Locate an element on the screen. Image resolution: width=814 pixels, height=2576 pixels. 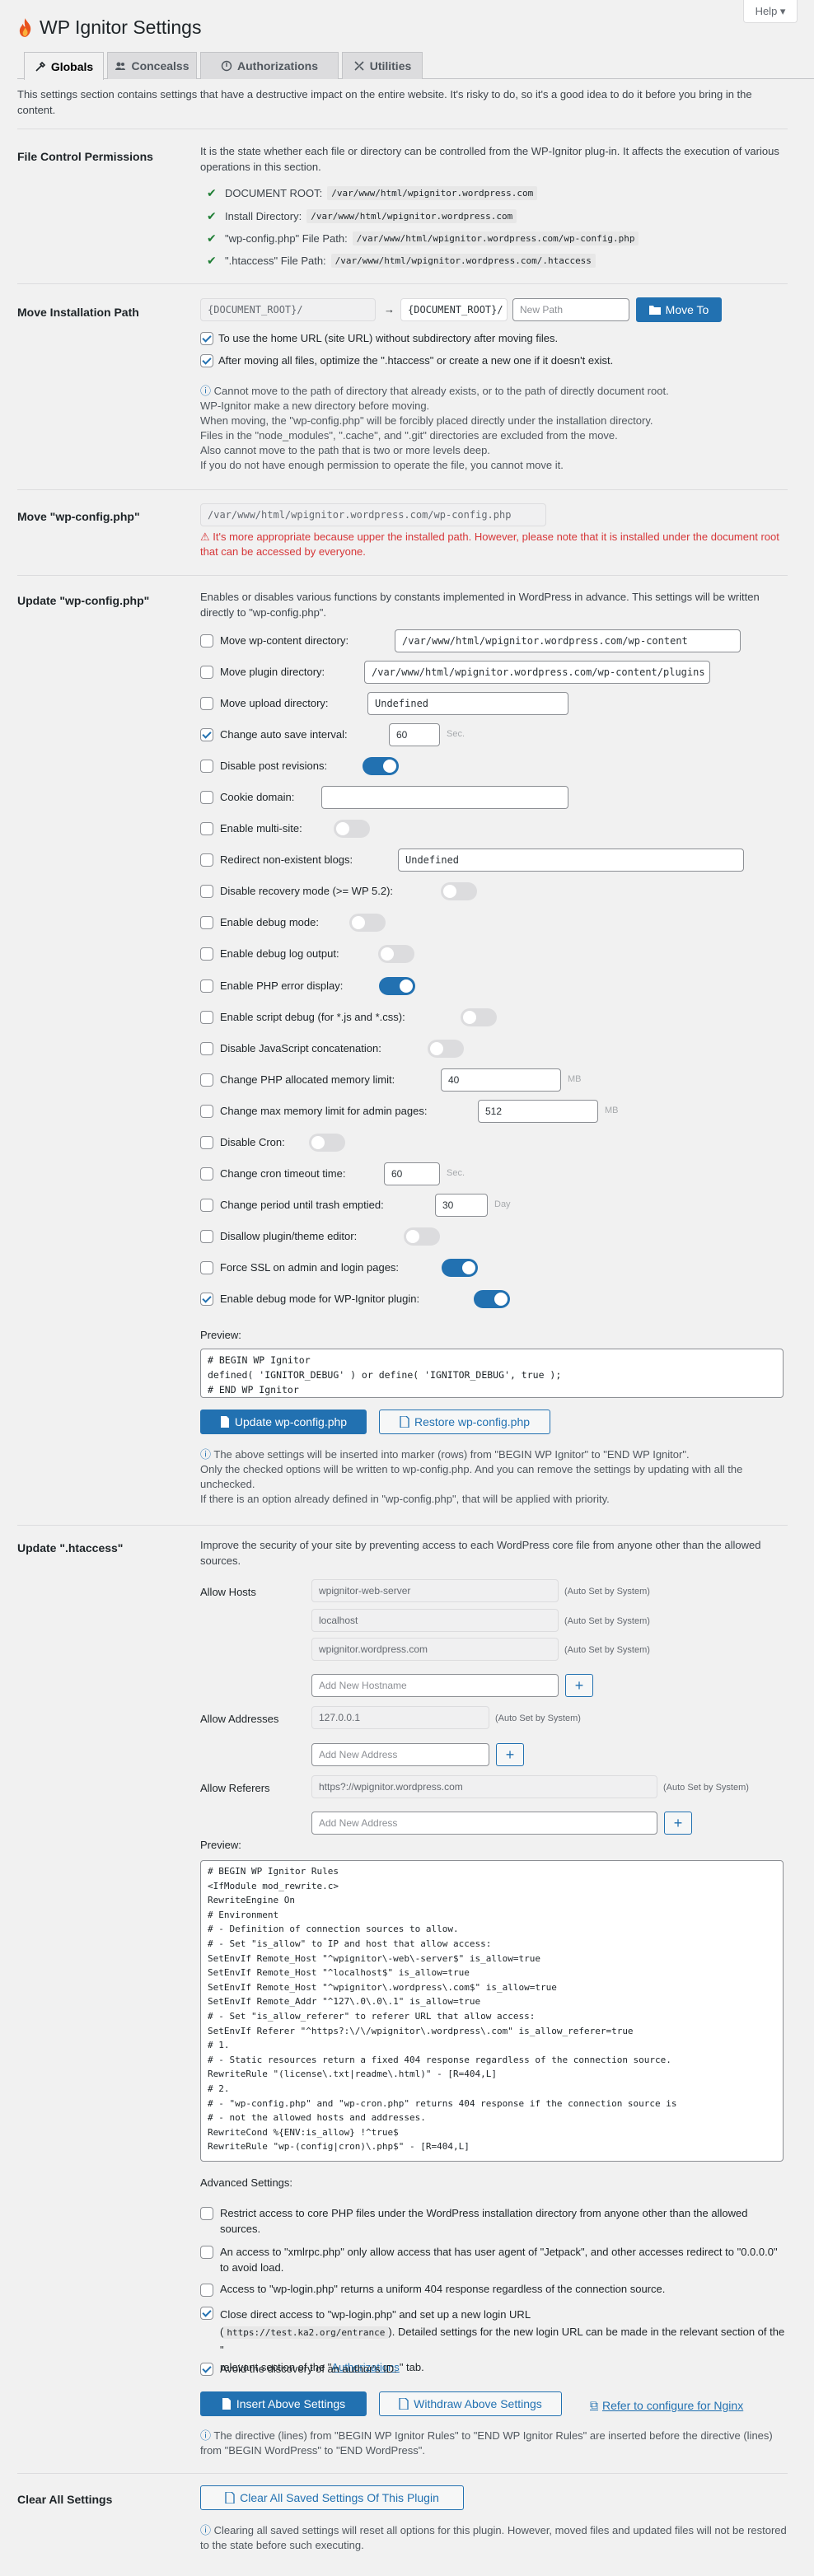
add-referer-input: Add New Address is located at coordinates (484, 1823).